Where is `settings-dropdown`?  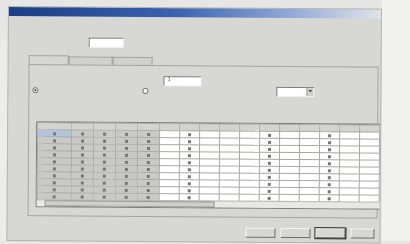 settings-dropdown is located at coordinates (295, 92).